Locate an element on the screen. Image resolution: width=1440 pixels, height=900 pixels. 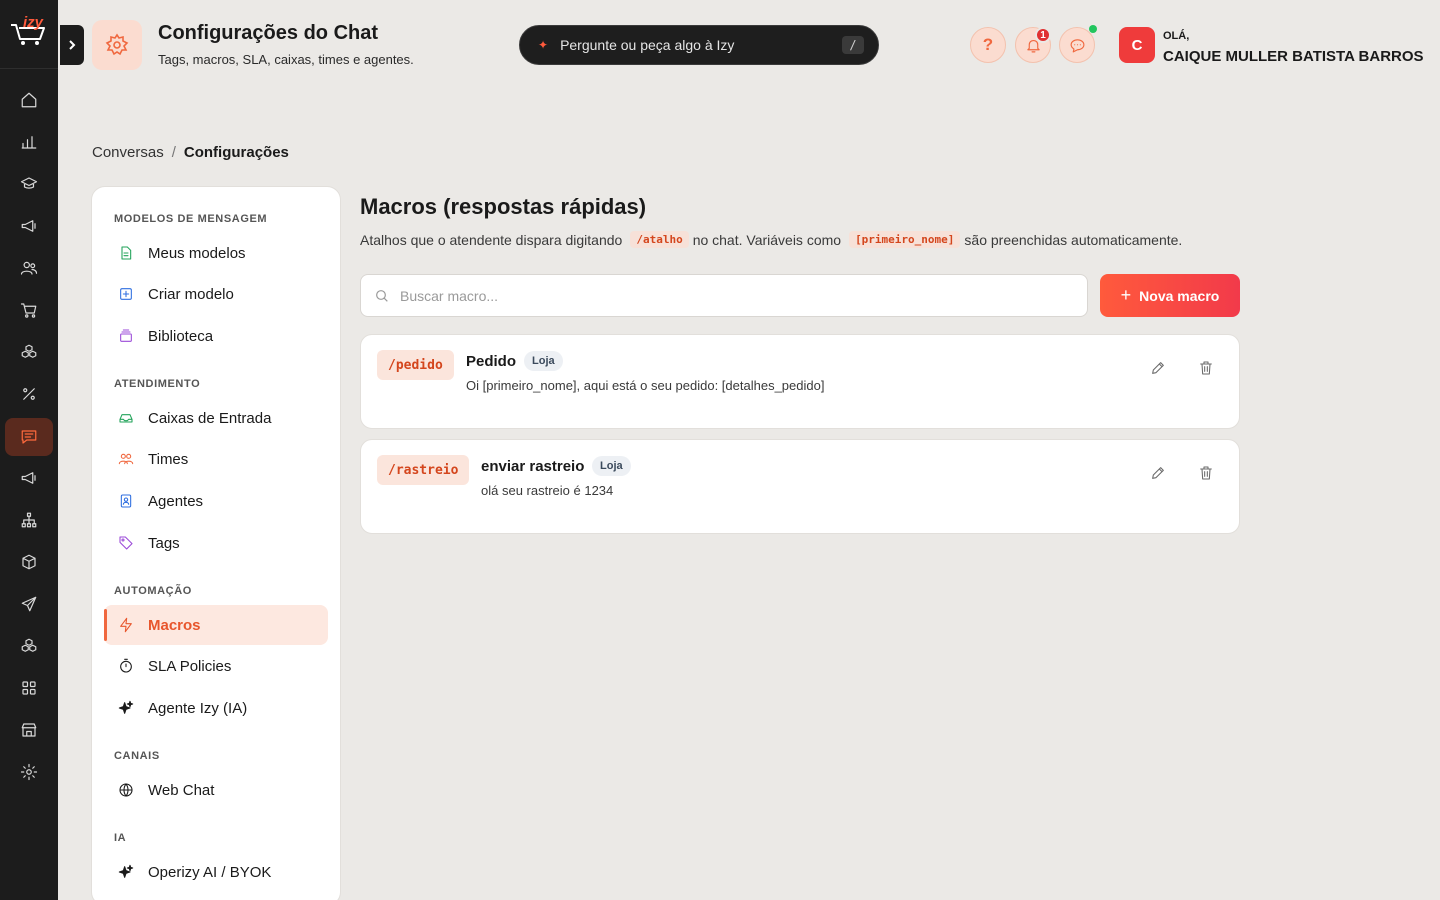
page-icon is located at coordinates (117, 45).